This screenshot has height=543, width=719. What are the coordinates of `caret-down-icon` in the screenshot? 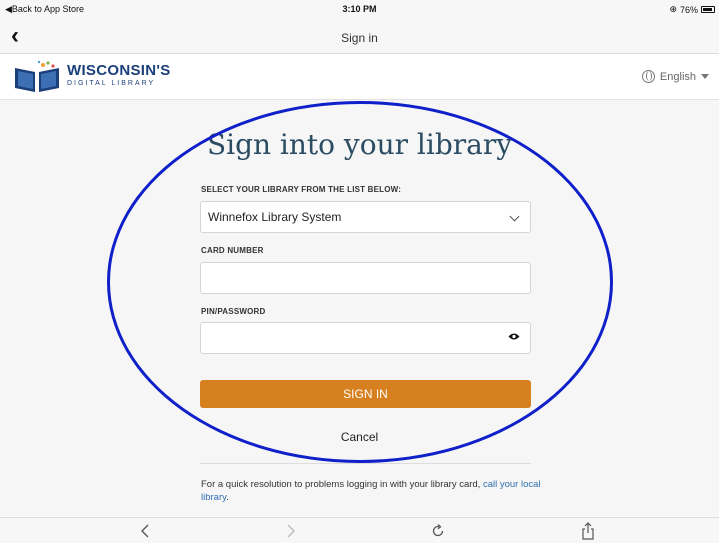 It's located at (705, 76).